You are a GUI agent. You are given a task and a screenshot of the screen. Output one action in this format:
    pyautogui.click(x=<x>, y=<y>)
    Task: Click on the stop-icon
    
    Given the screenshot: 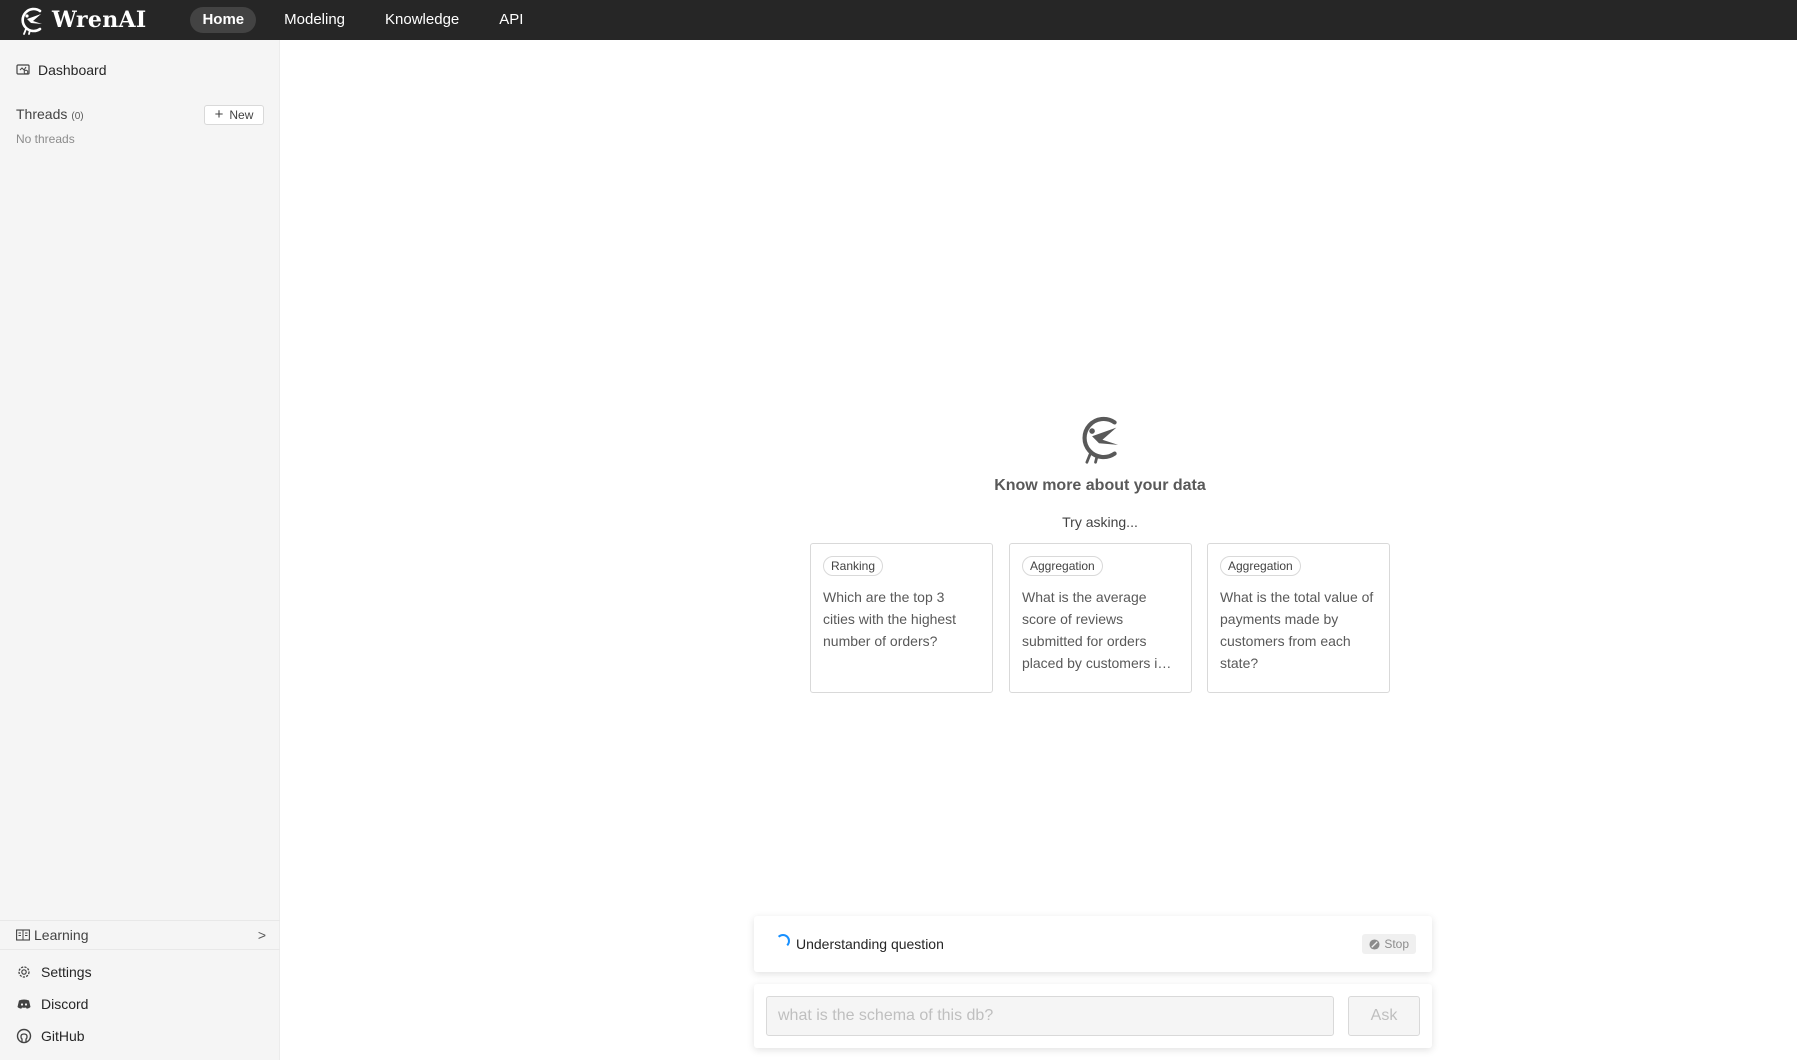 What is the action you would take?
    pyautogui.click(x=1374, y=944)
    